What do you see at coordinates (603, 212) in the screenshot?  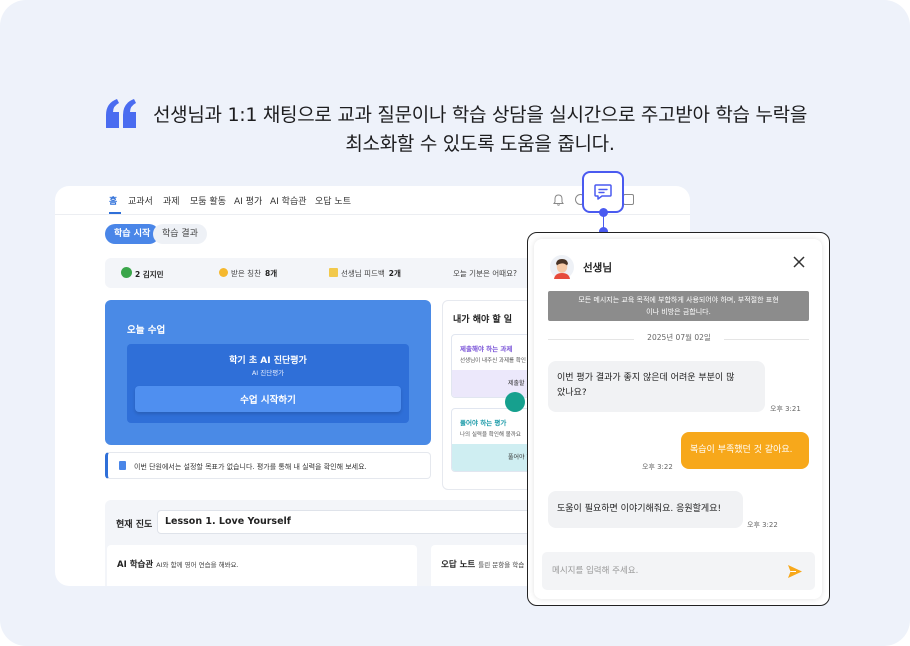 I see `connector-dot-top` at bounding box center [603, 212].